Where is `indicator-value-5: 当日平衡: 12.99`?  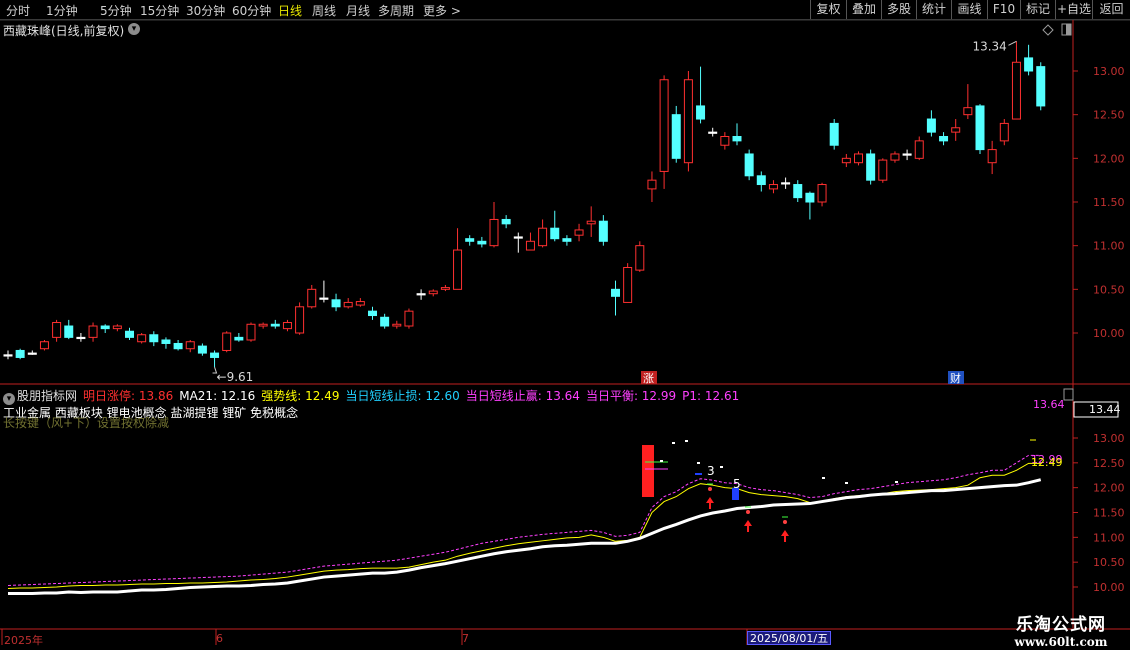 indicator-value-5: 当日平衡: 12.99 is located at coordinates (631, 396).